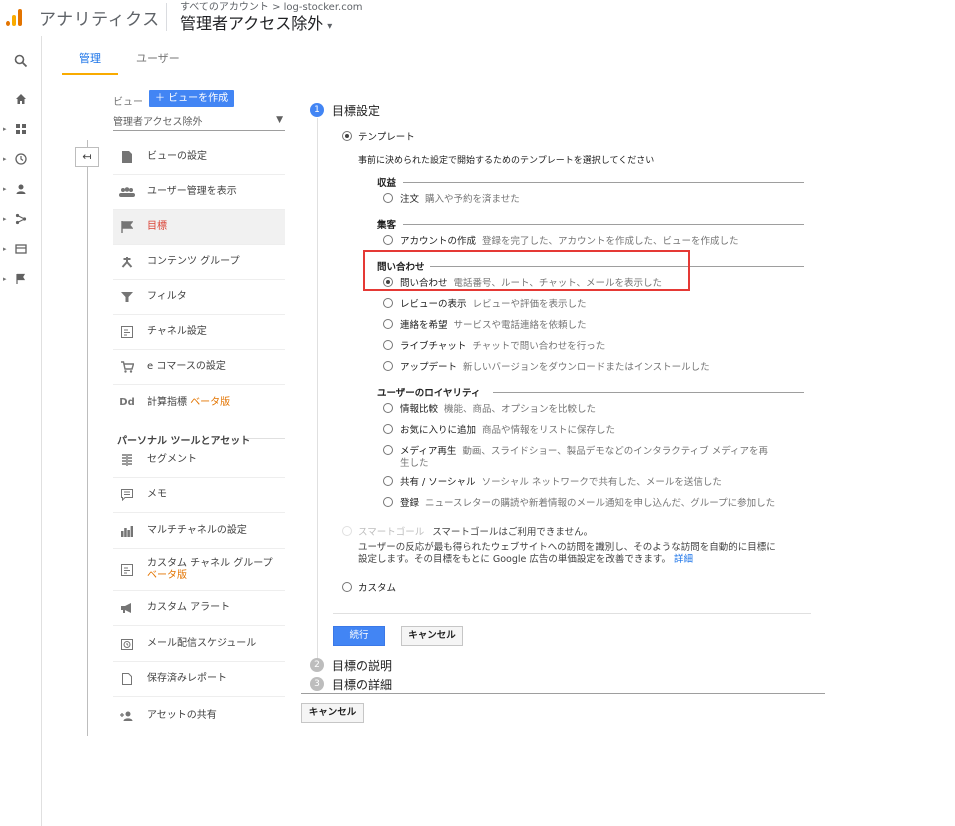  I want to click on back-arrow-icon: ↤, so click(87, 157).